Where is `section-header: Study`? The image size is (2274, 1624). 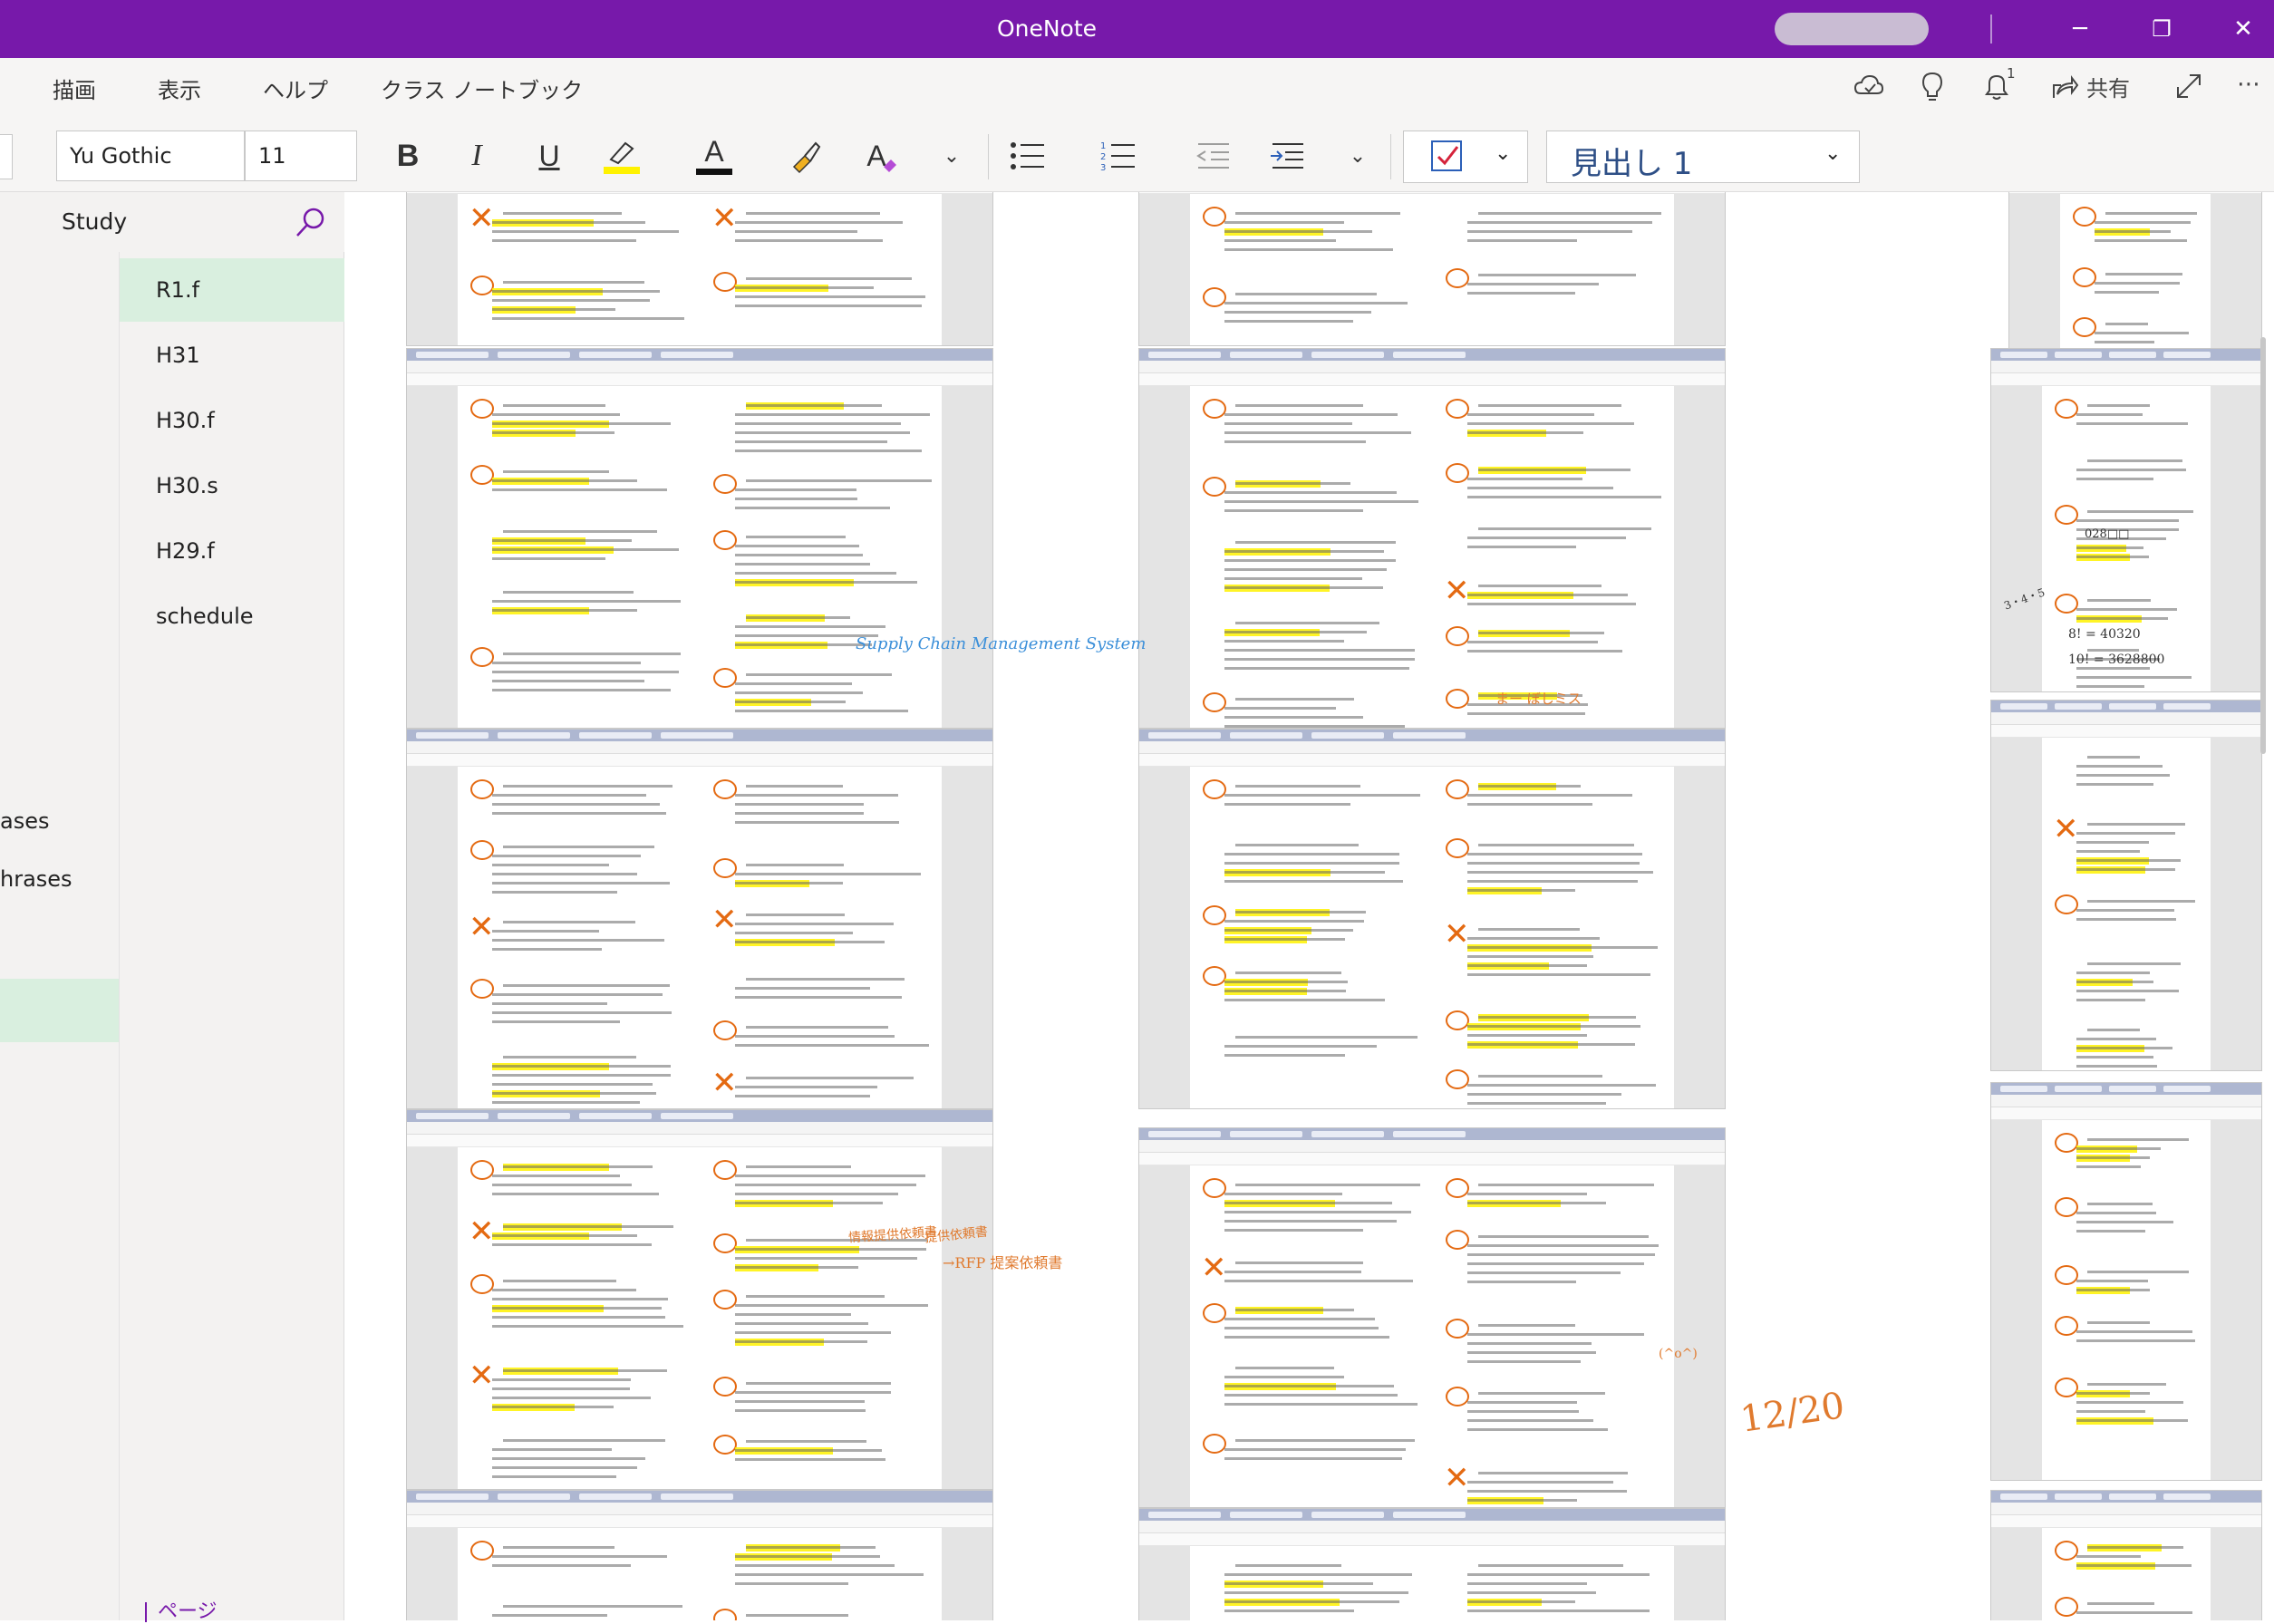 section-header: Study is located at coordinates (172, 222).